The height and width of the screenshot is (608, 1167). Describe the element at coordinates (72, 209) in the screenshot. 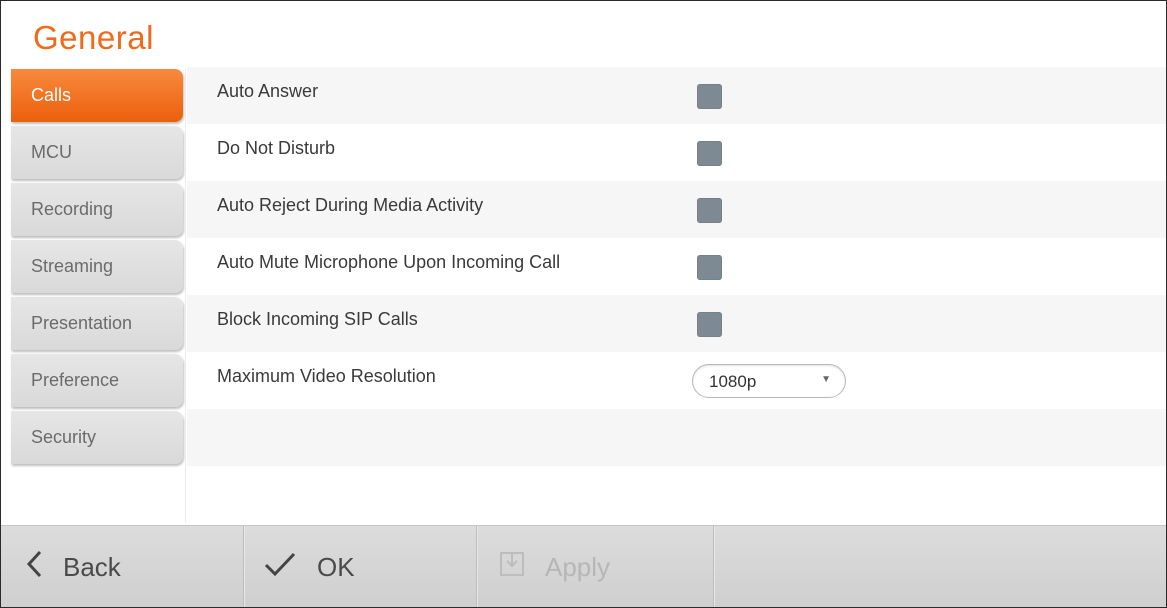

I see `sidebar-item-label: Recording` at that location.